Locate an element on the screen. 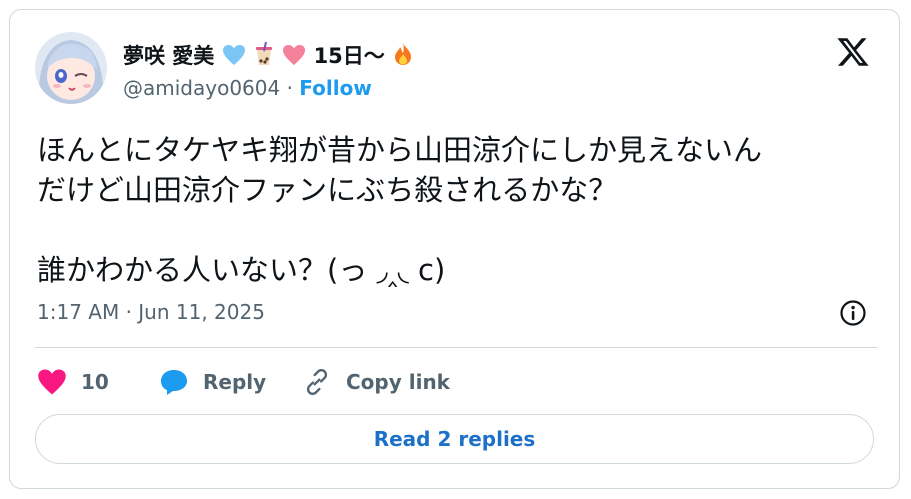 The height and width of the screenshot is (499, 911). handle-row: @amidayo0604 · Follow is located at coordinates (247, 88).